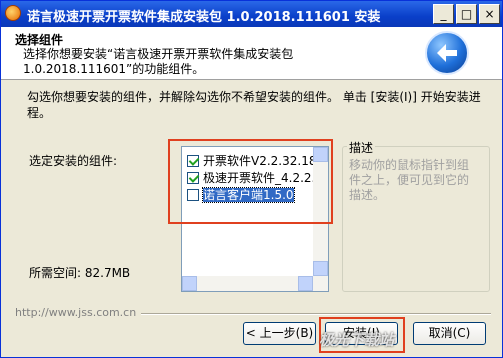 The image size is (503, 358). What do you see at coordinates (305, 283) in the screenshot?
I see `scroll-right-icon` at bounding box center [305, 283].